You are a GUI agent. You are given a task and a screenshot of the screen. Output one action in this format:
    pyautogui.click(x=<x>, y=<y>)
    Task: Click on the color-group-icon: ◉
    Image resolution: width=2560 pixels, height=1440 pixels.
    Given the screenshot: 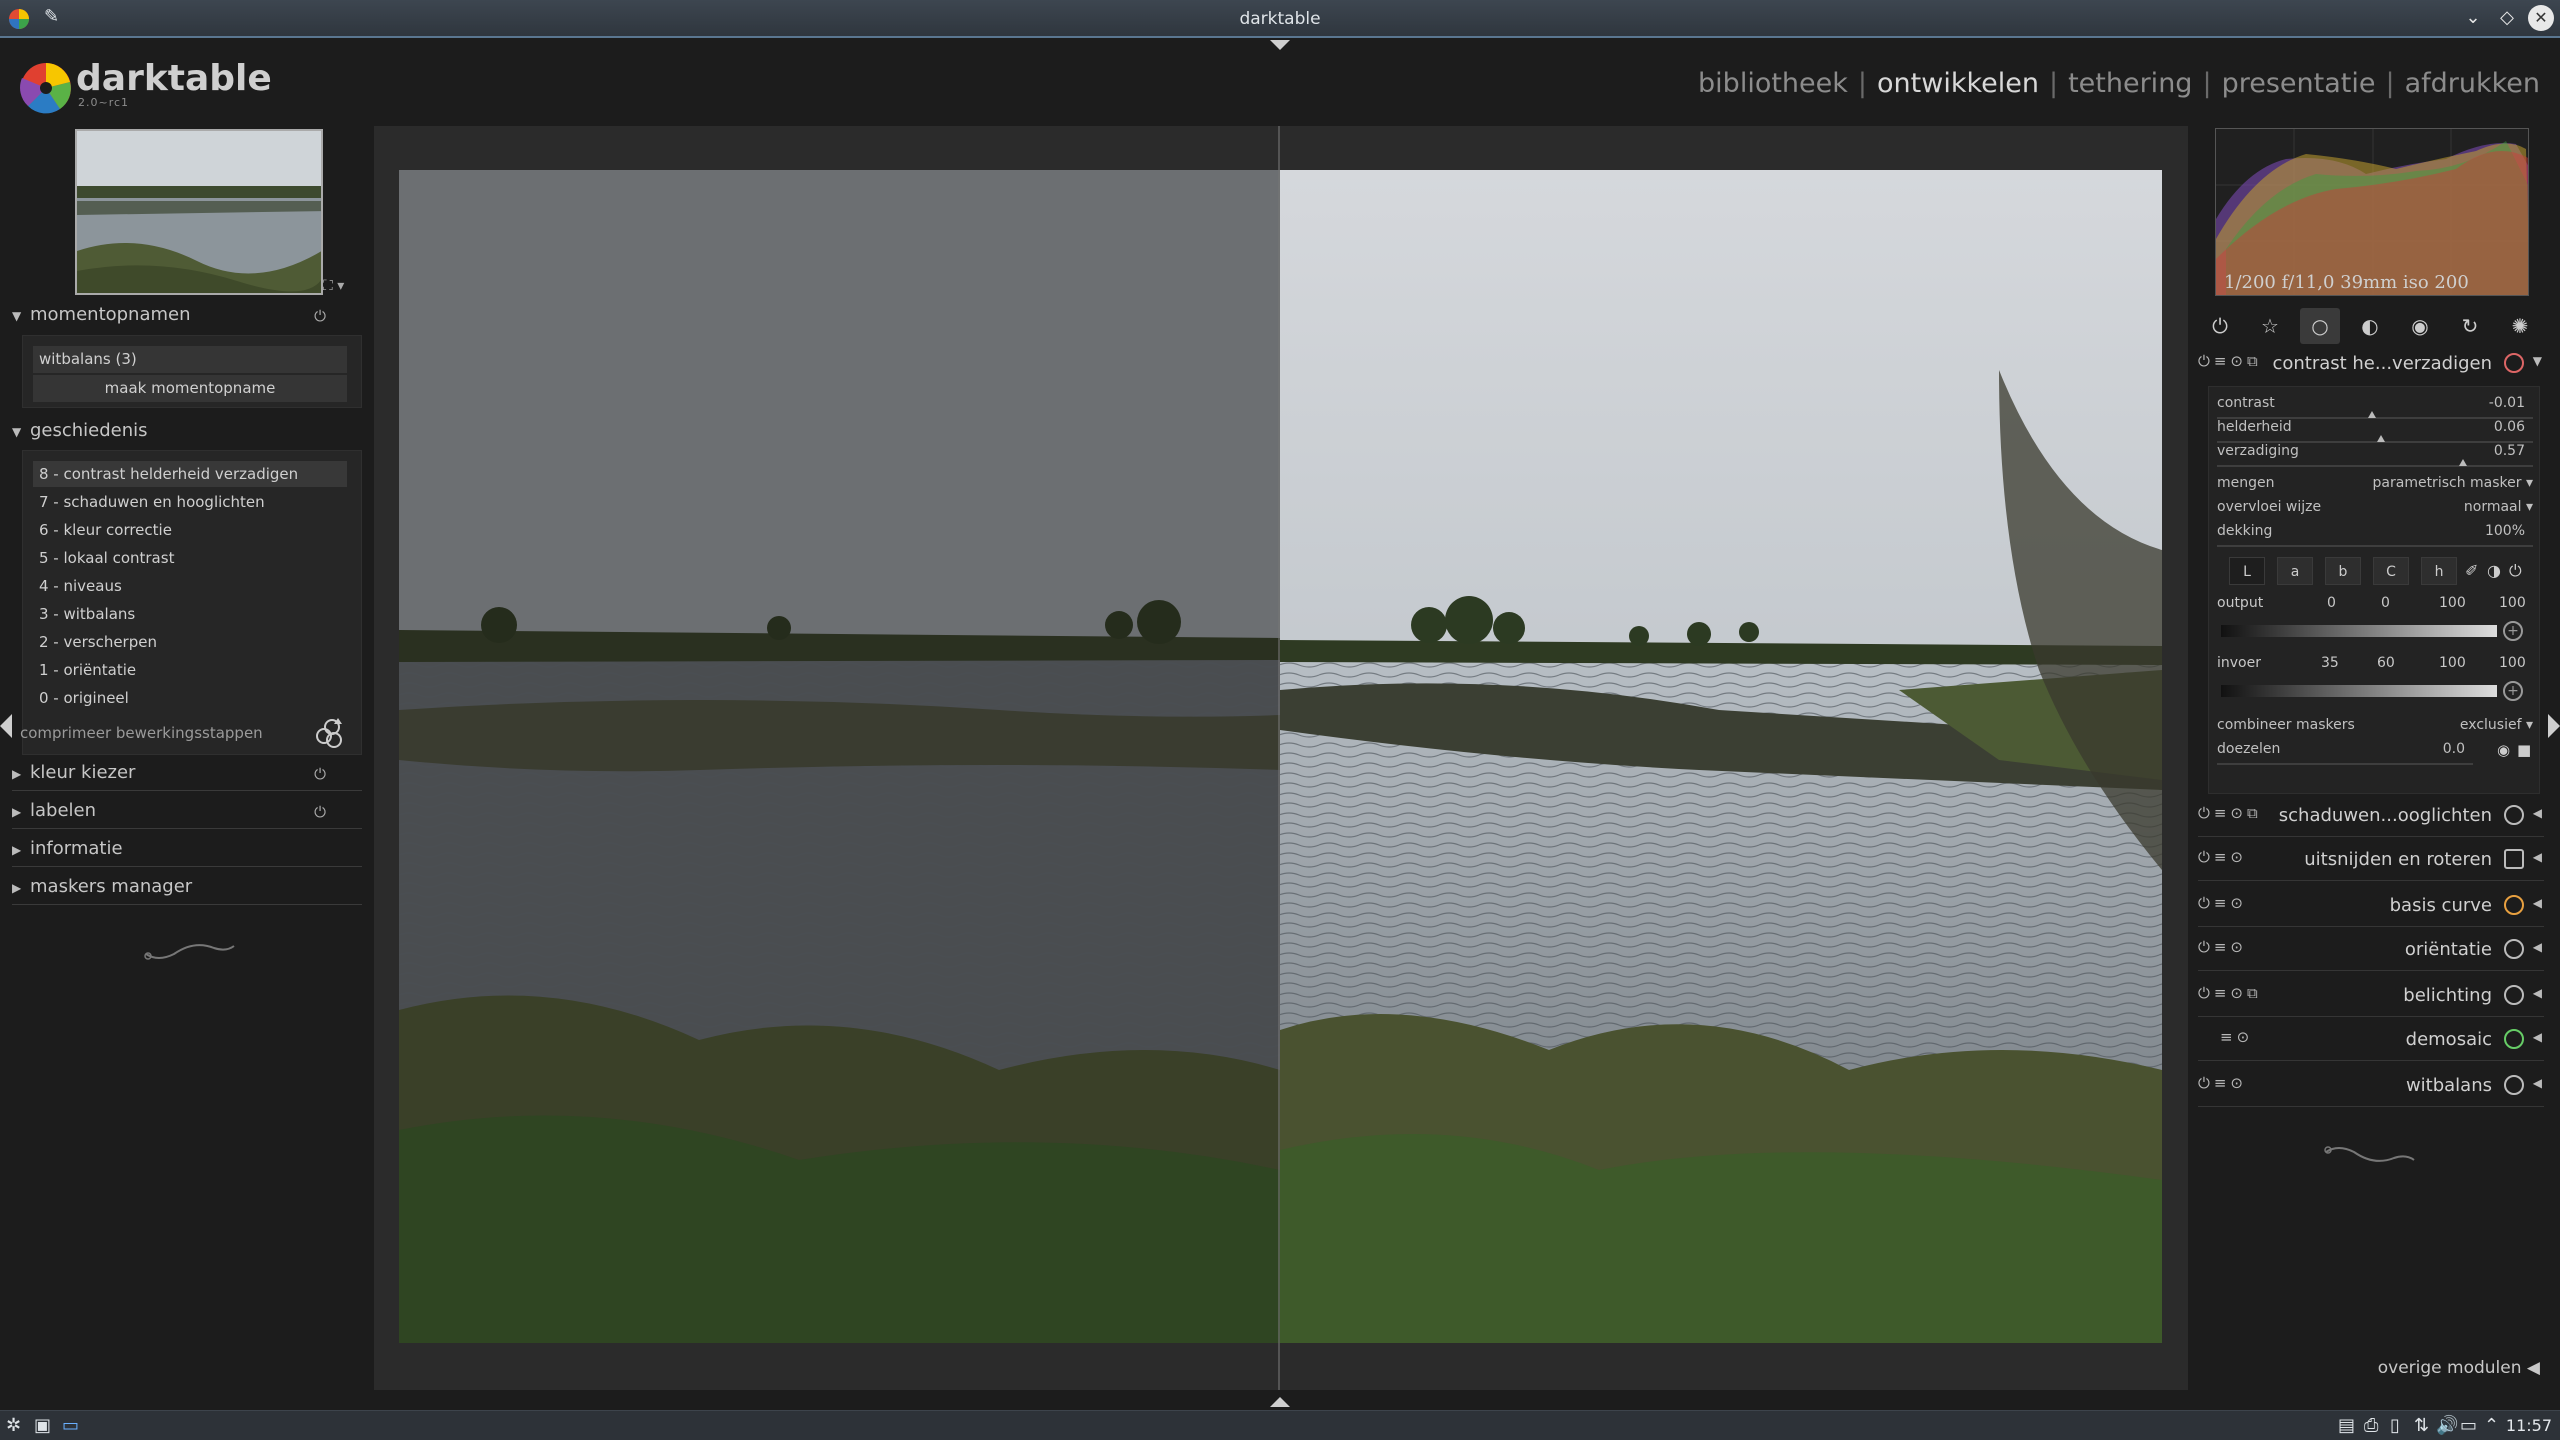 What is the action you would take?
    pyautogui.click(x=2420, y=326)
    